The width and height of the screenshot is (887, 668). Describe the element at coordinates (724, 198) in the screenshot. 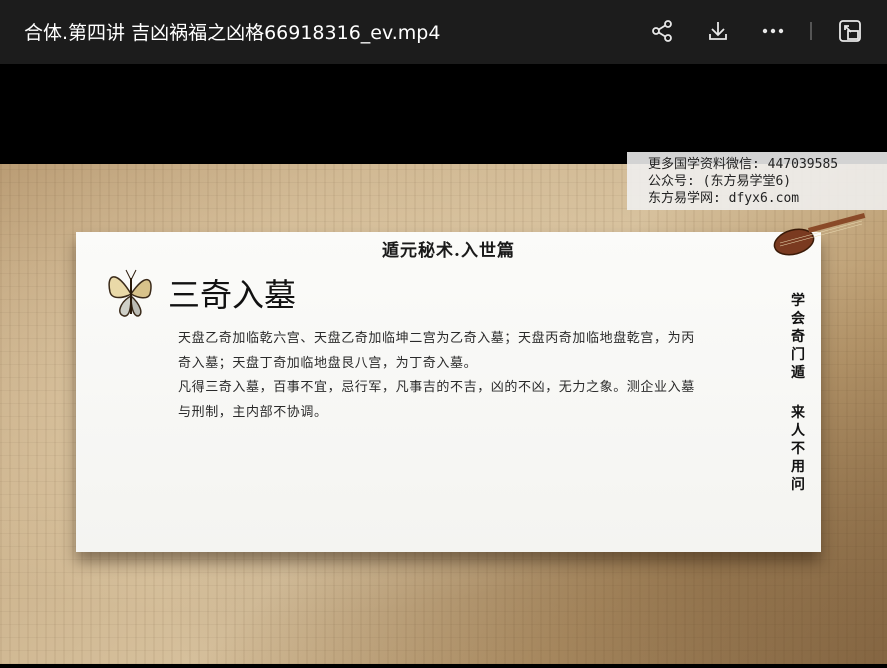

I see `watermark-line: 东方易学网: dfyx6.com` at that location.